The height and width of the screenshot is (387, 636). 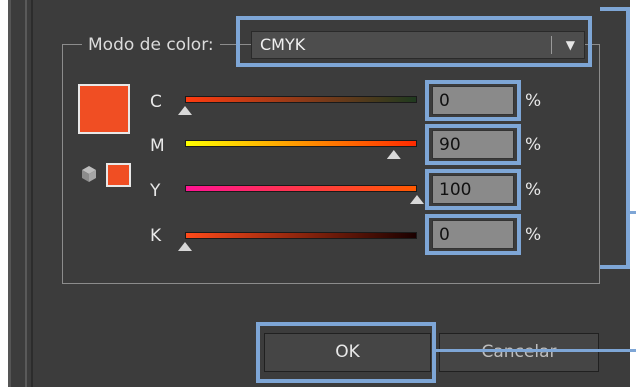 What do you see at coordinates (533, 190) in the screenshot?
I see `channel-y-unit: %` at bounding box center [533, 190].